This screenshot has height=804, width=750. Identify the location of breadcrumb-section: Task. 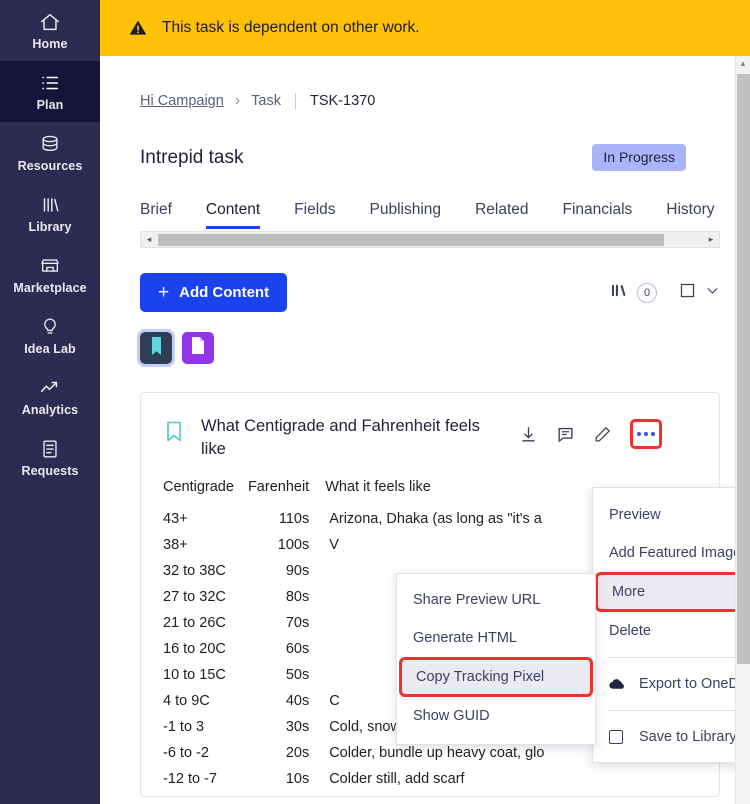
(266, 101).